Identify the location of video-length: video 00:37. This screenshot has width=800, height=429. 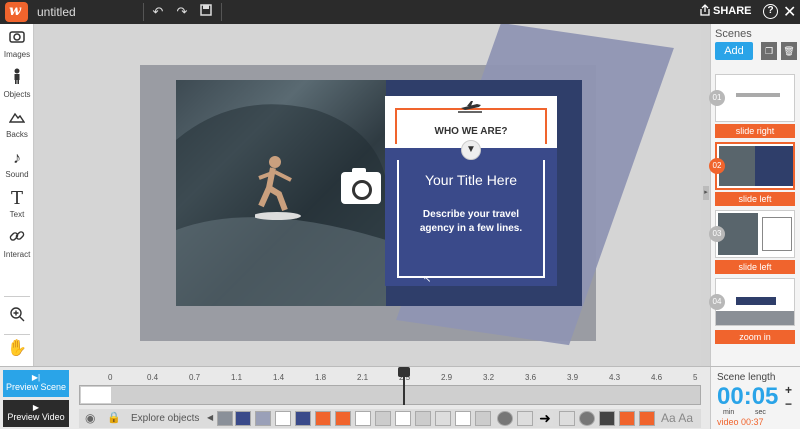
(740, 422).